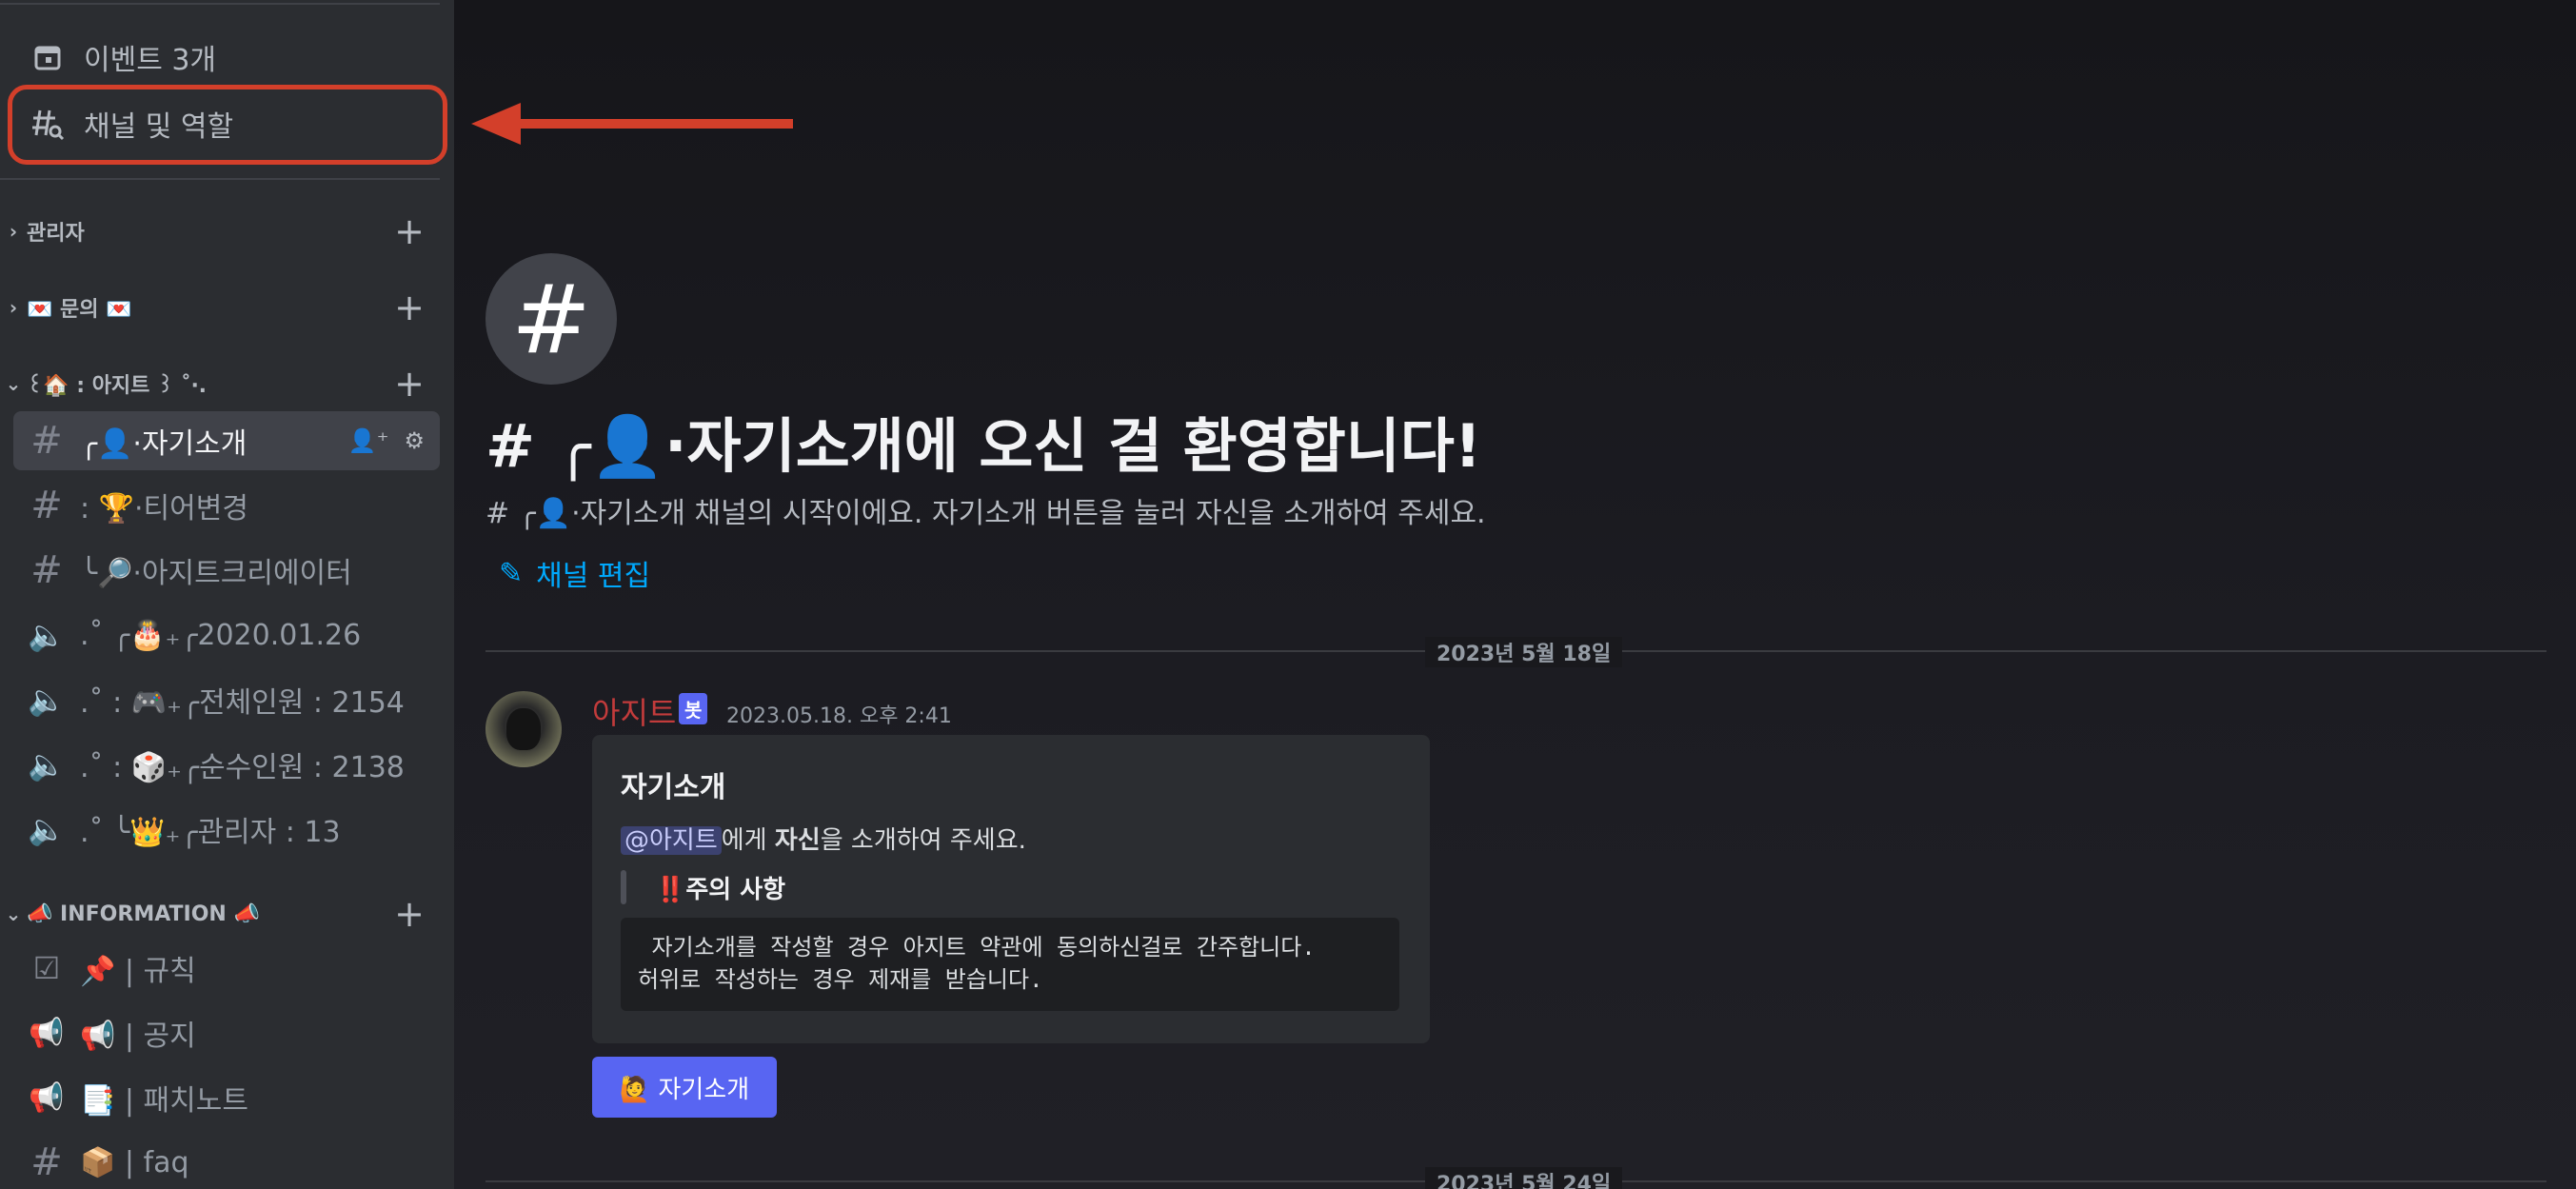 The height and width of the screenshot is (1189, 2576). I want to click on rules-icon: ☑, so click(46, 968).